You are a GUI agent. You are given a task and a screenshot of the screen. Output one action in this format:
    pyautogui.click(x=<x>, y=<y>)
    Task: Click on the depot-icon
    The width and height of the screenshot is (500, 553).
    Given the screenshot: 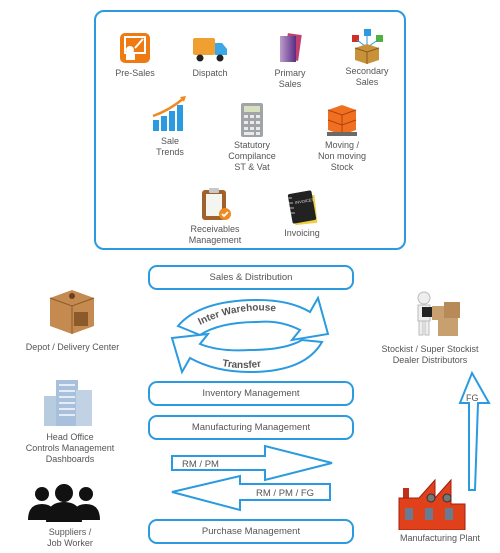 What is the action you would take?
    pyautogui.click(x=72, y=313)
    